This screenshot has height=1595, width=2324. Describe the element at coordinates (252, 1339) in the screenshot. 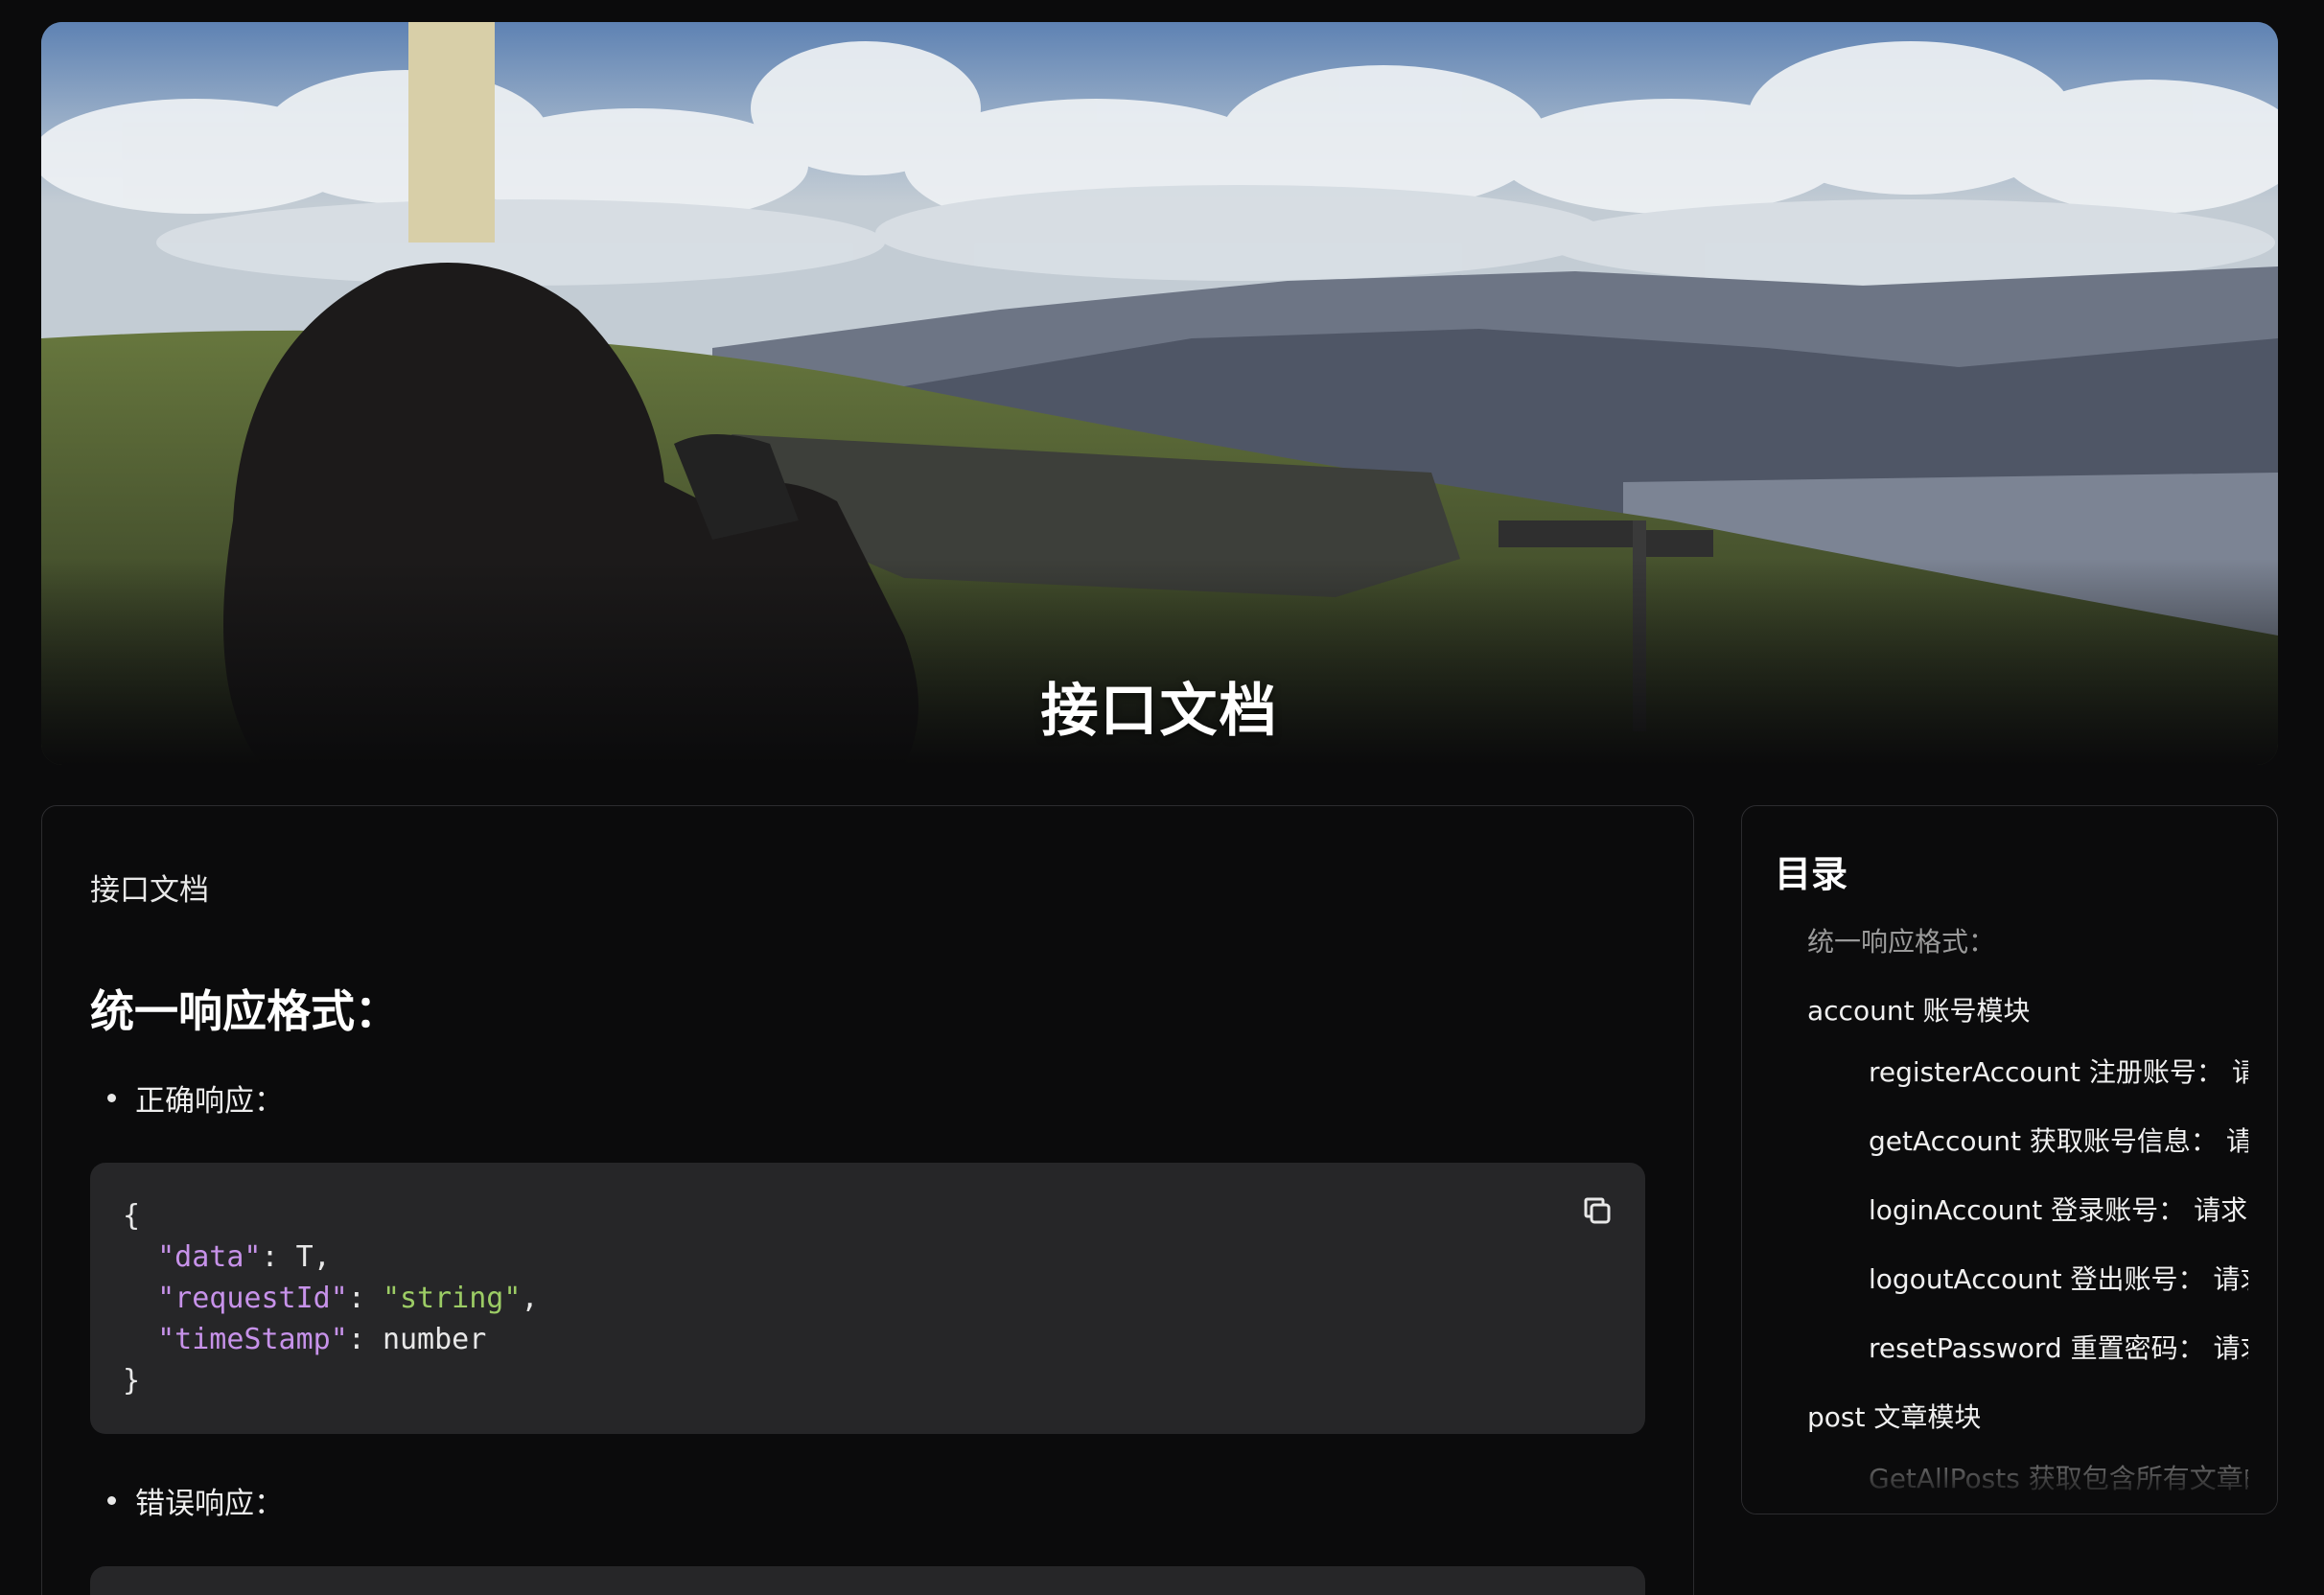

I see `json-key: "timeStamp"` at that location.